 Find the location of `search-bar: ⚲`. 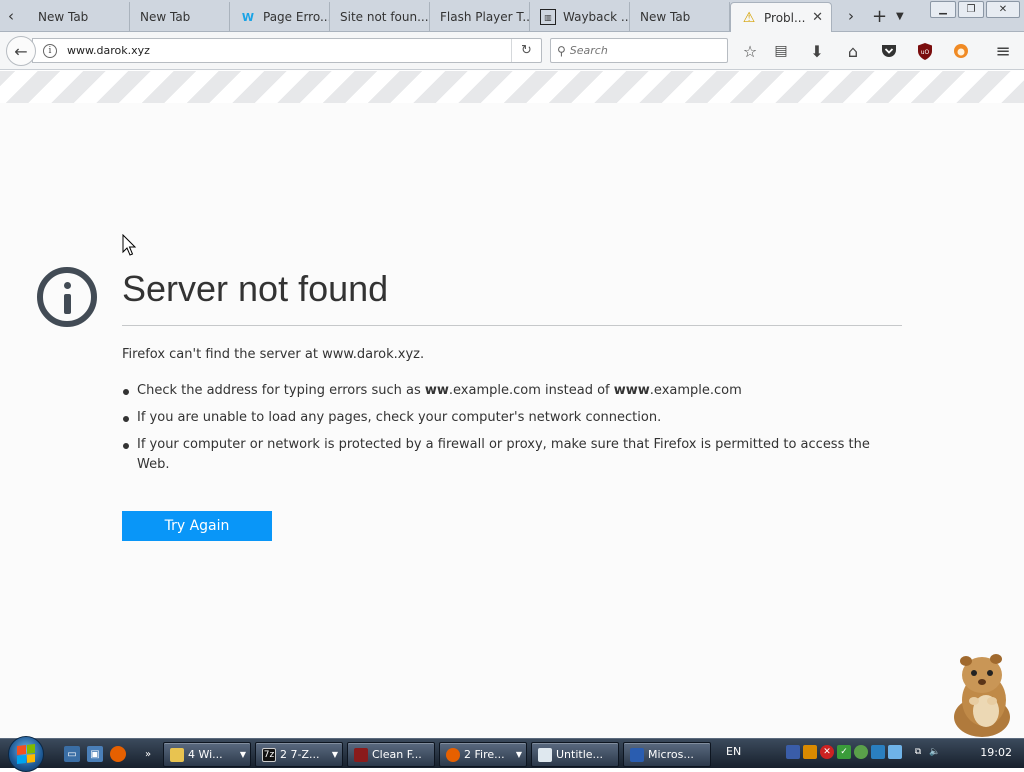

search-bar: ⚲ is located at coordinates (639, 50).